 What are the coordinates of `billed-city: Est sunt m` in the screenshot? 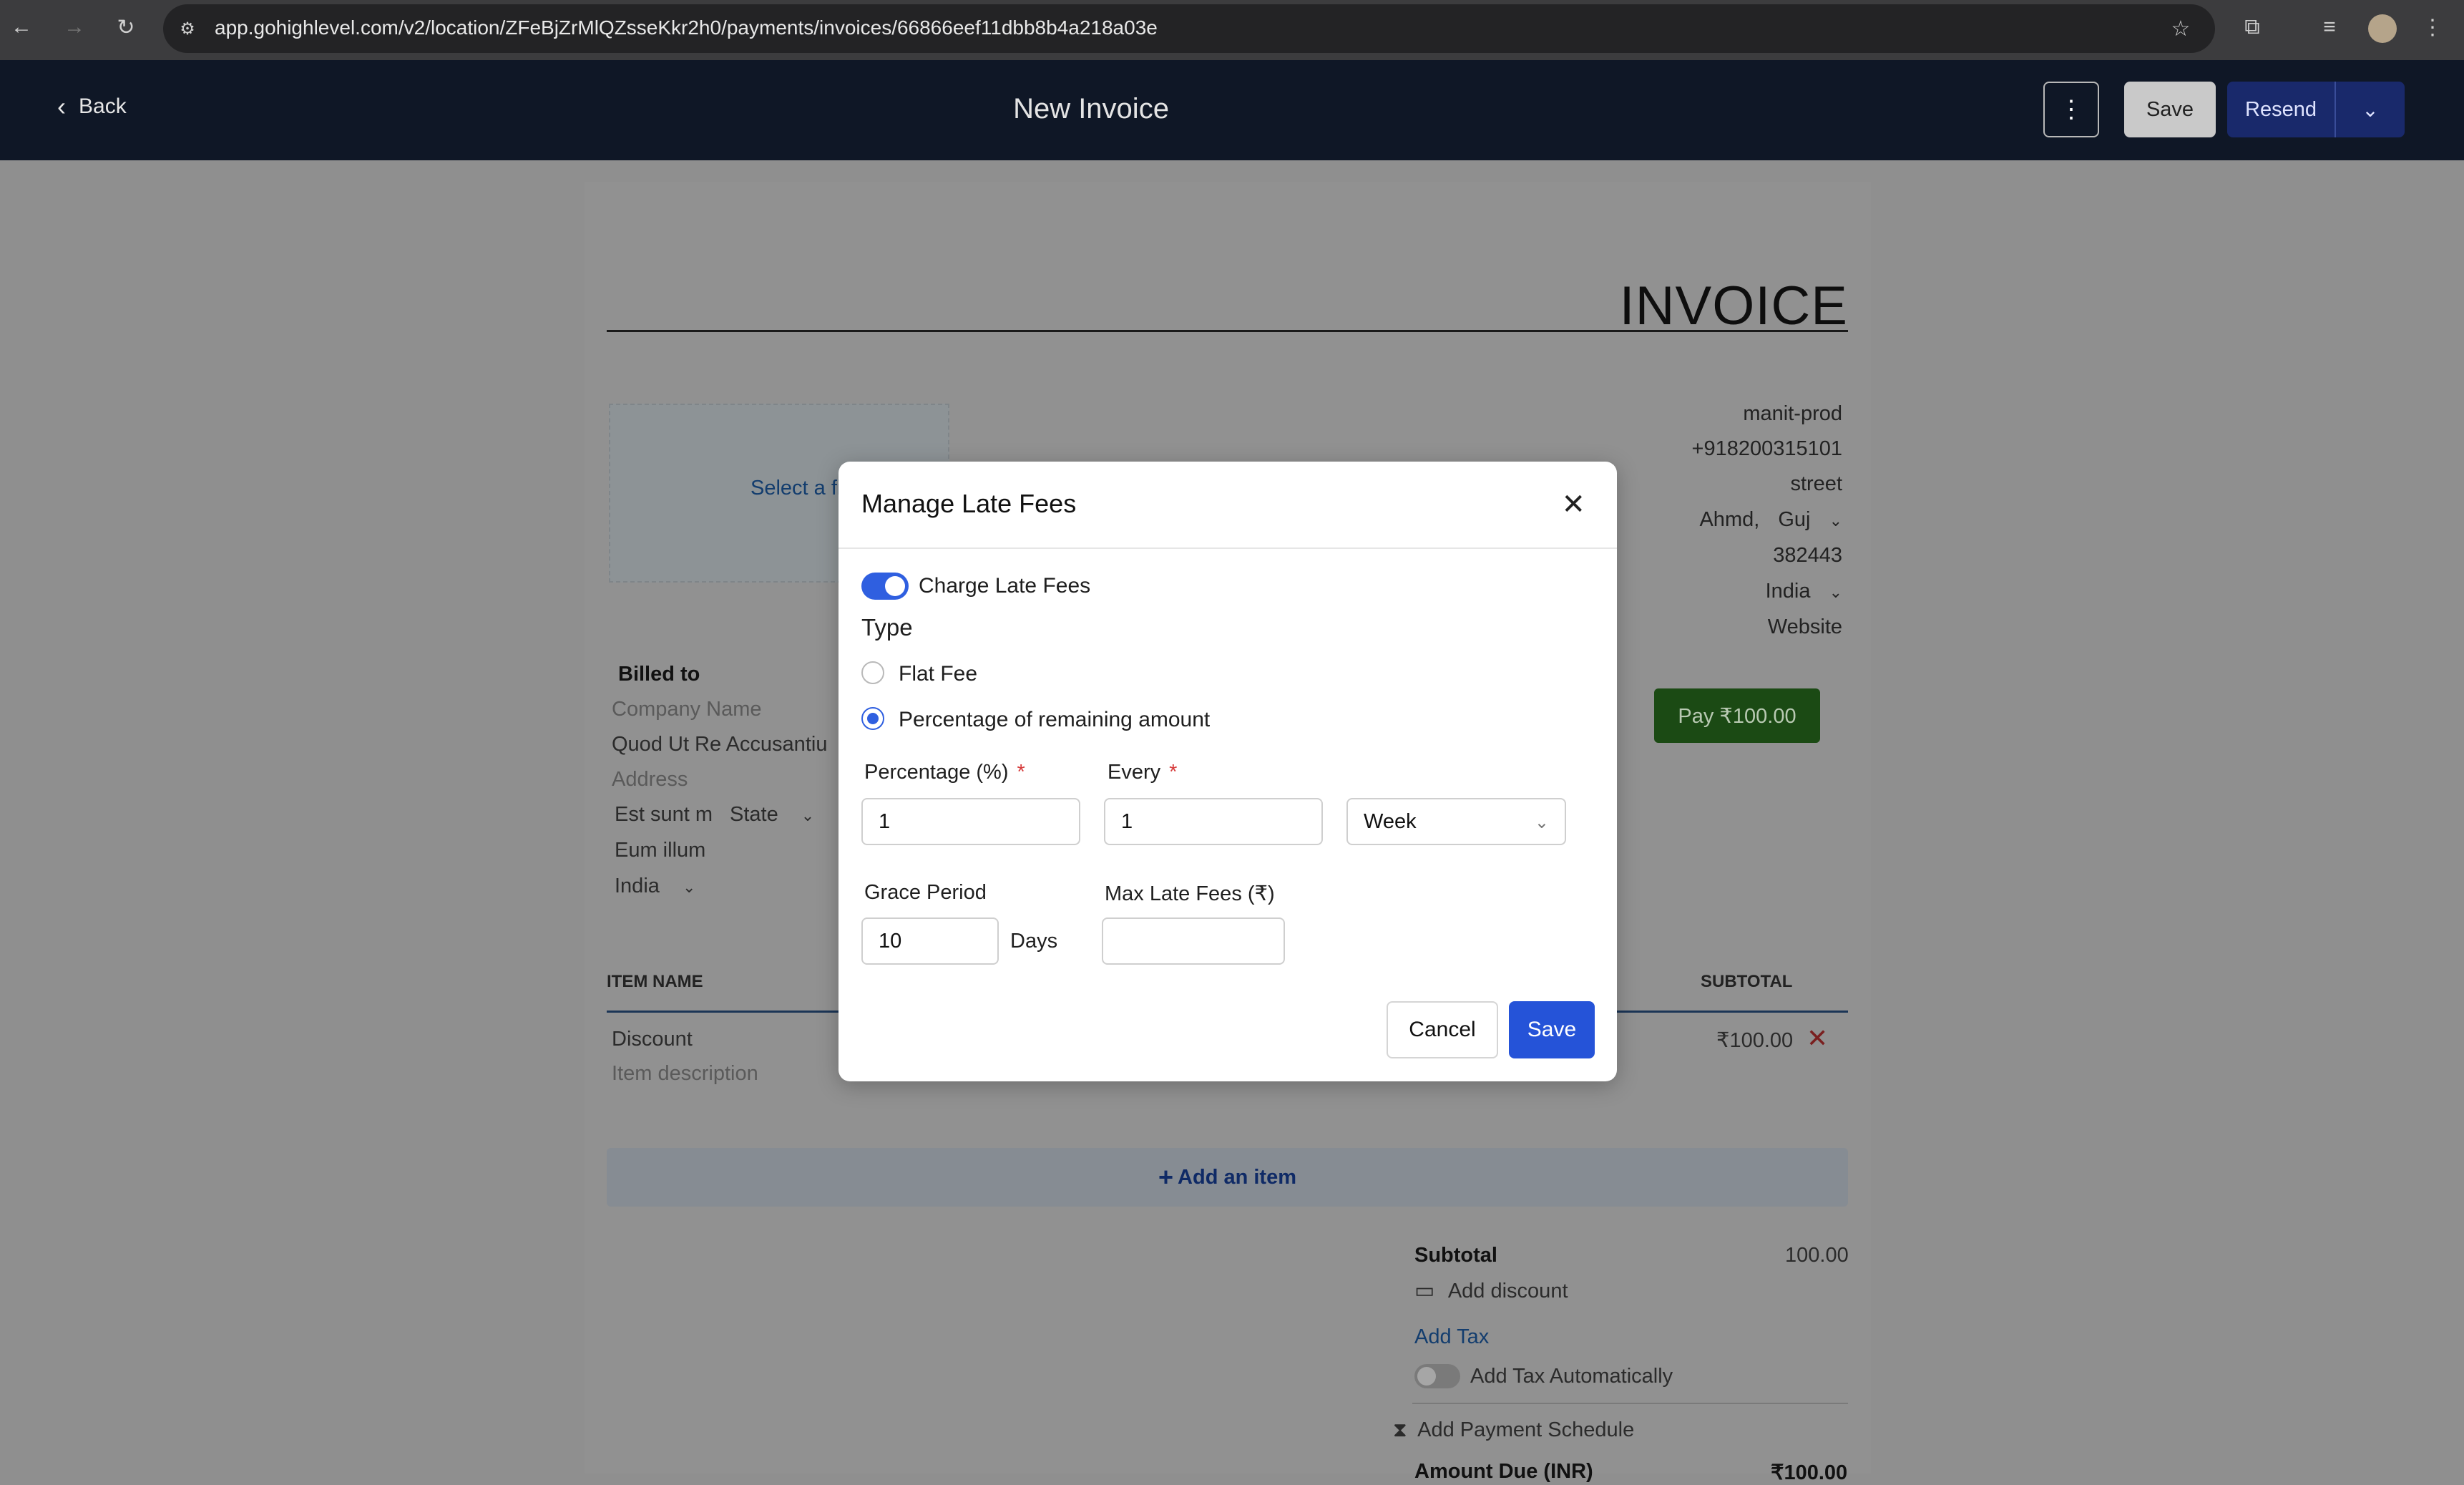 It's located at (664, 815).